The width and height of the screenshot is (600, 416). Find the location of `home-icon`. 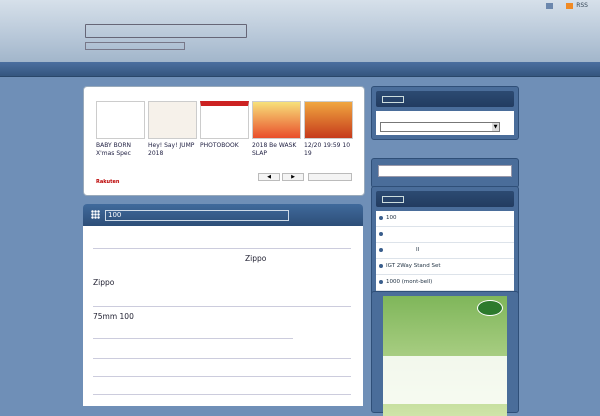

home-icon is located at coordinates (550, 5).